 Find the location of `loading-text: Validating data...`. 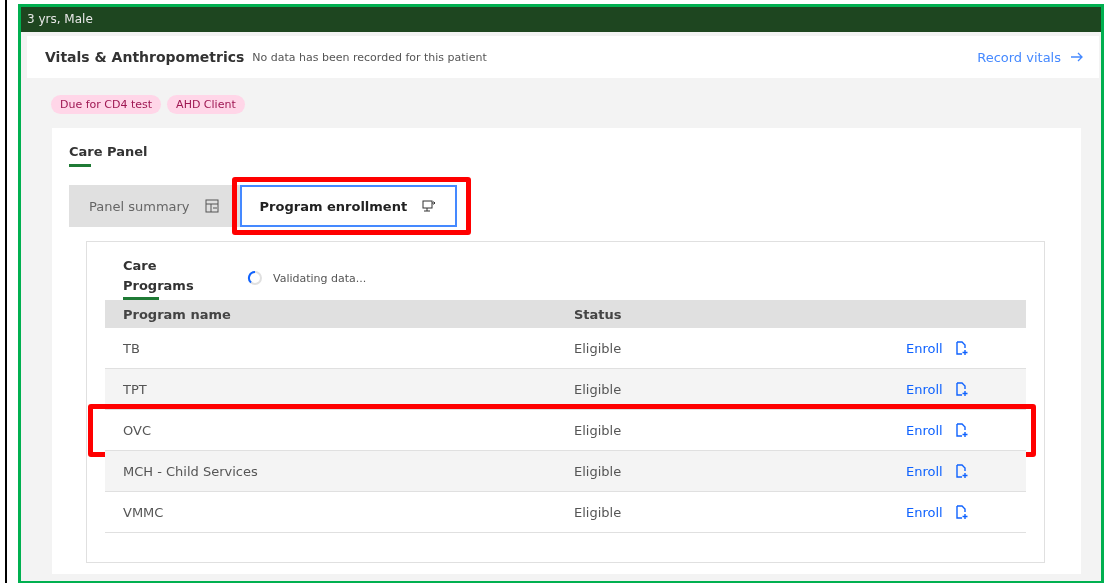

loading-text: Validating data... is located at coordinates (320, 278).